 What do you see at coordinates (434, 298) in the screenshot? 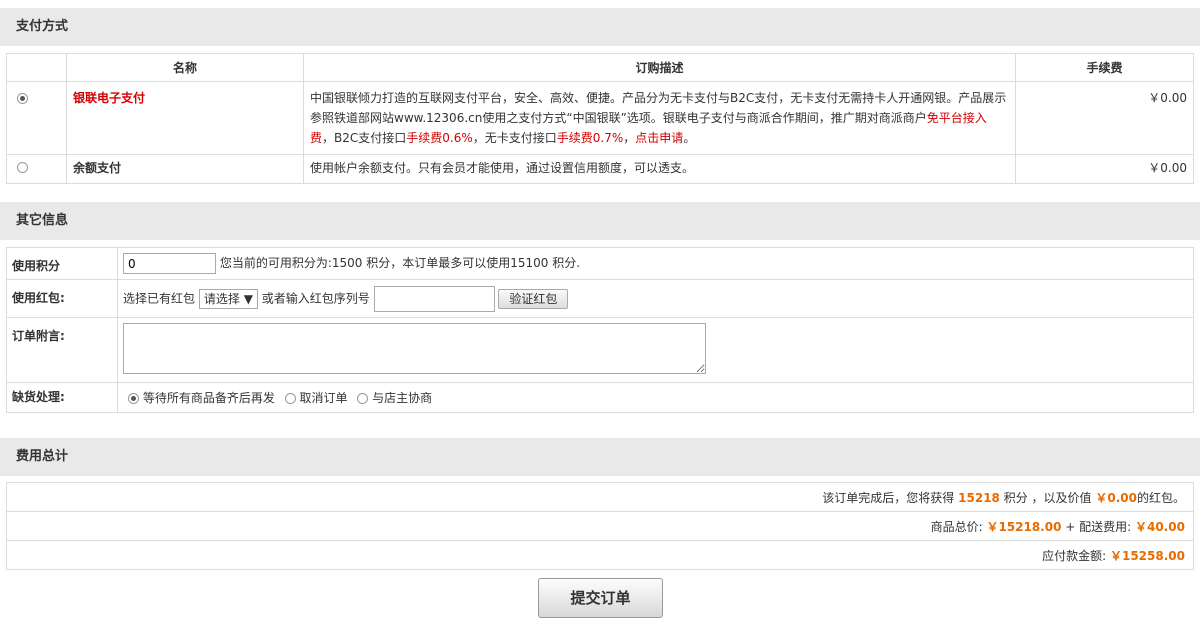
I see `redpacket-serial-input` at bounding box center [434, 298].